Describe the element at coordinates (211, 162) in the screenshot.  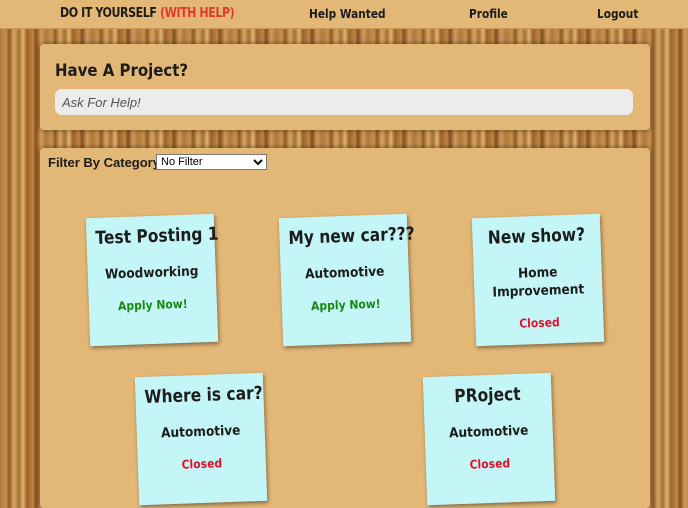
I see `filter-category-select: No Filter` at that location.